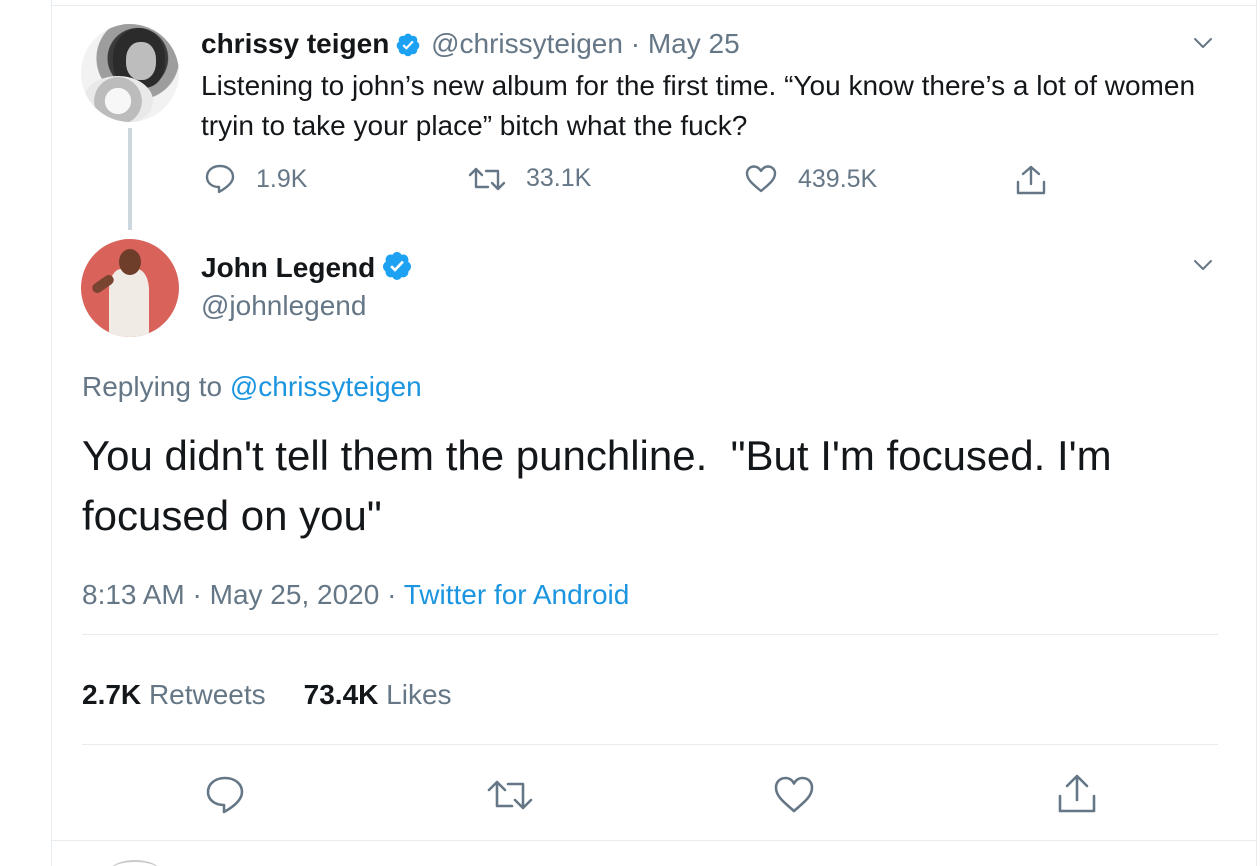 Image resolution: width=1260 pixels, height=866 pixels. Describe the element at coordinates (419, 694) in the screenshot. I see `likes-label: Likes` at that location.